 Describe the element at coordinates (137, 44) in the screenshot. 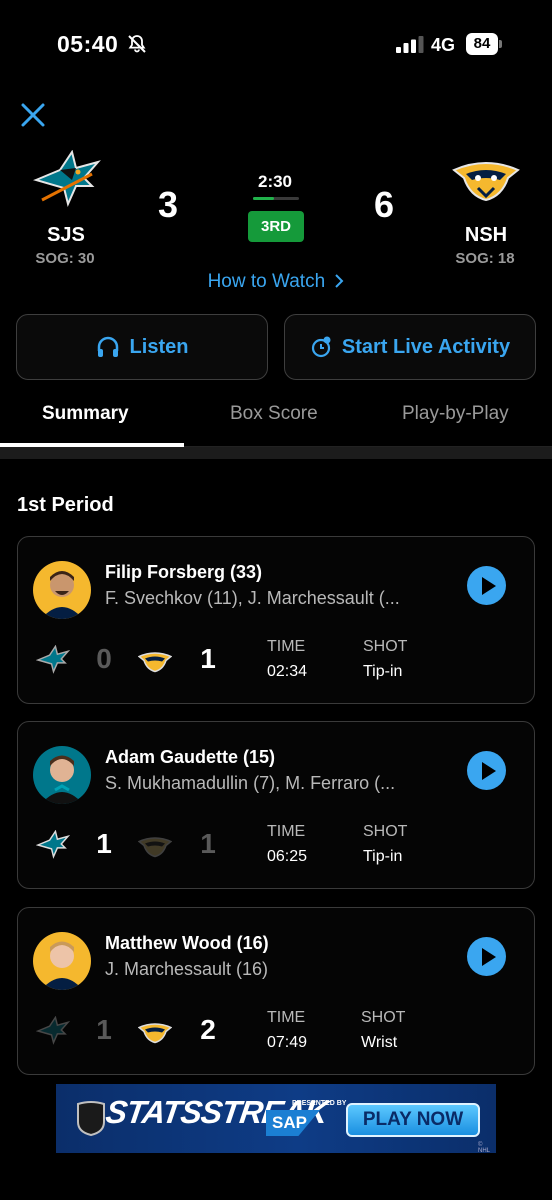

I see `bell-slash-icon` at that location.